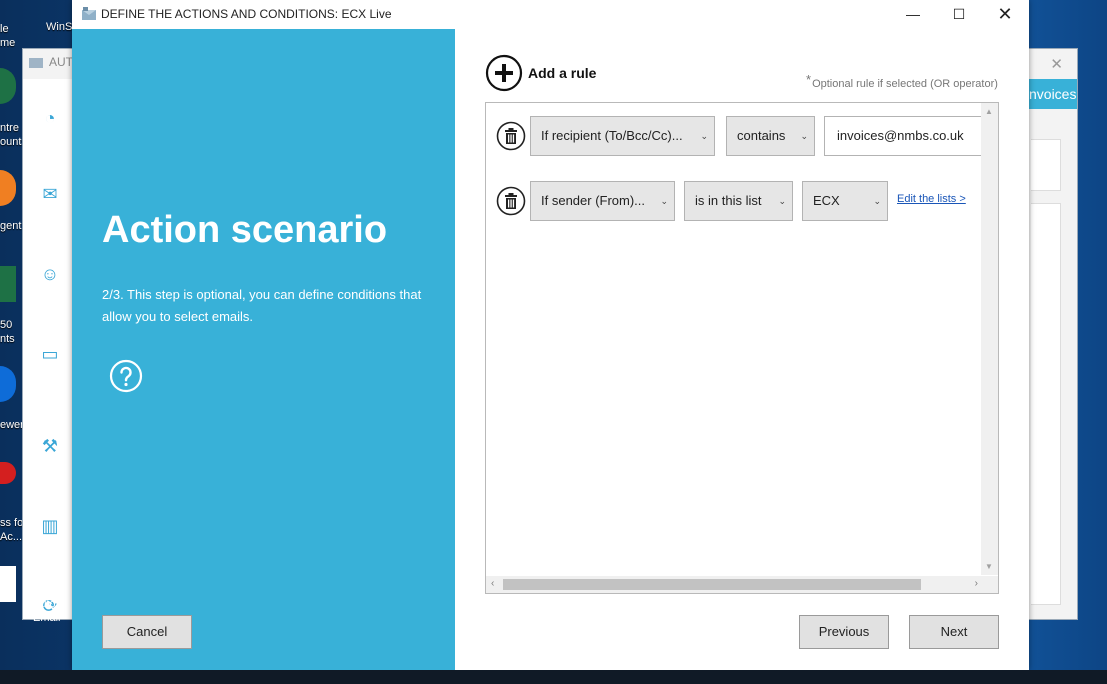 Image resolution: width=1107 pixels, height=684 pixels. What do you see at coordinates (8, 473) in the screenshot?
I see `pin-icon` at bounding box center [8, 473].